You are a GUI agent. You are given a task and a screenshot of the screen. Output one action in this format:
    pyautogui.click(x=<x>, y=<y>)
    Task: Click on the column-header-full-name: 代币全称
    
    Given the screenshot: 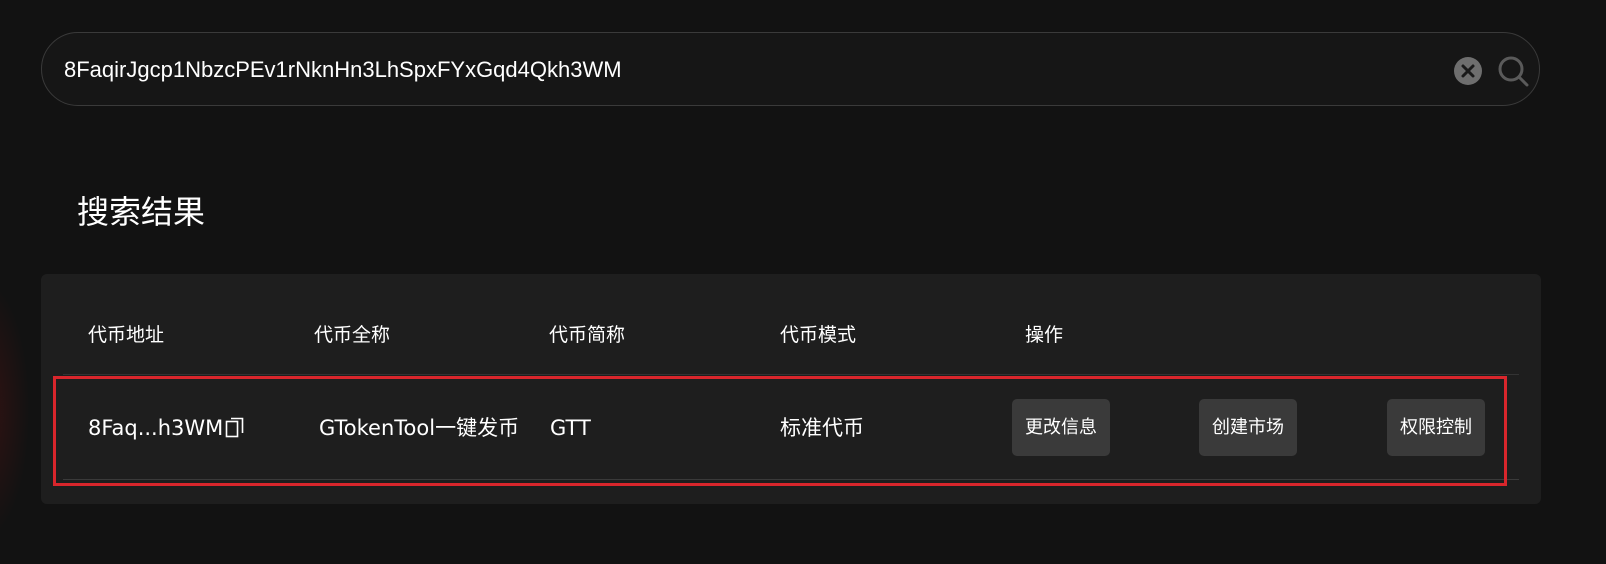 What is the action you would take?
    pyautogui.click(x=352, y=335)
    